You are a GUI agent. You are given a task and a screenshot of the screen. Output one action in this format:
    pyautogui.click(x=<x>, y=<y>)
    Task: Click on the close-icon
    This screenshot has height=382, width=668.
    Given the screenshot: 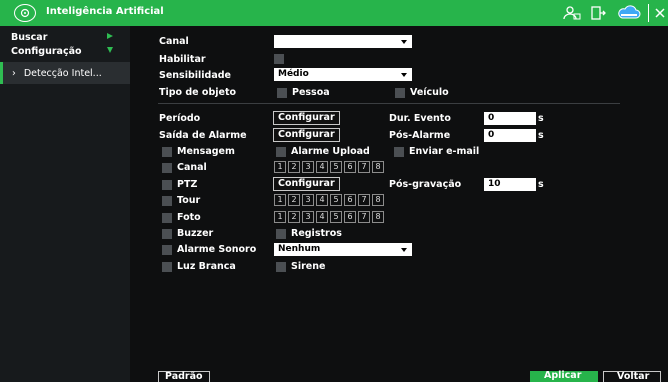 What is the action you would take?
    pyautogui.click(x=660, y=13)
    